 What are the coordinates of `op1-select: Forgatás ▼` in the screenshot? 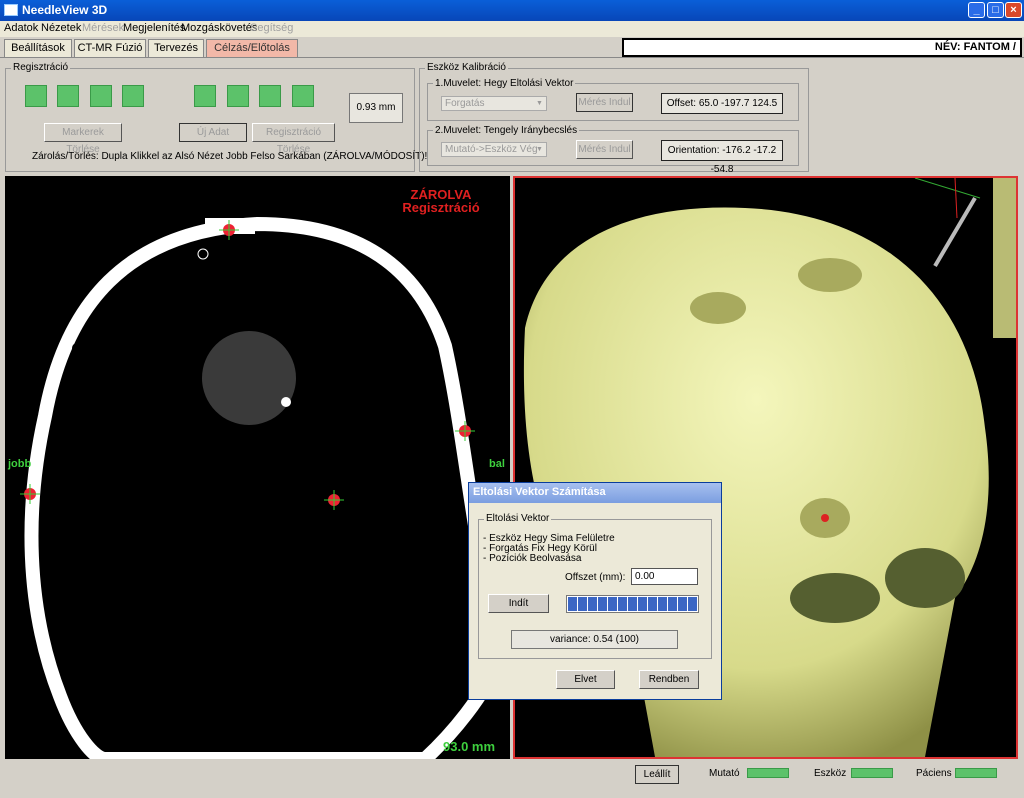 It's located at (494, 103).